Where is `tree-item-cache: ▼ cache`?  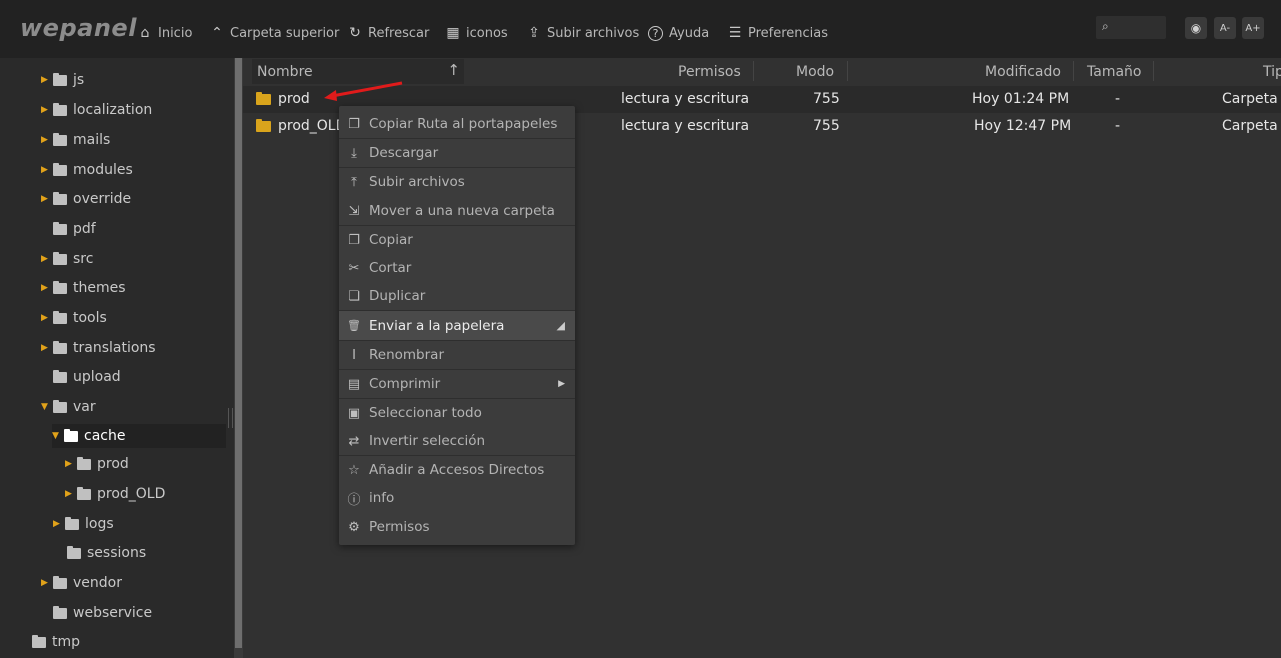 tree-item-cache: ▼ cache is located at coordinates (139, 436).